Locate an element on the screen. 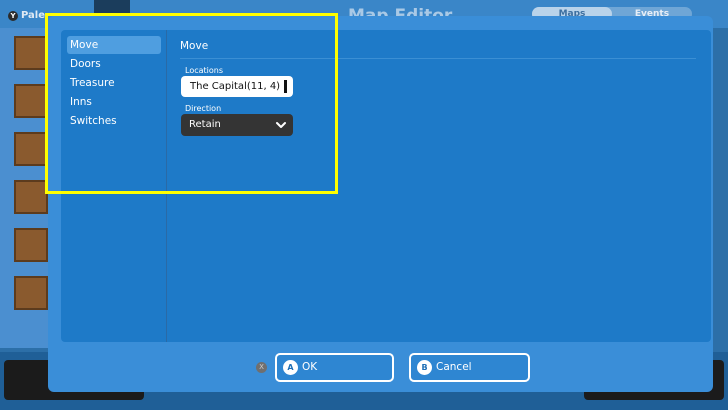  ok-label: OK is located at coordinates (310, 367).